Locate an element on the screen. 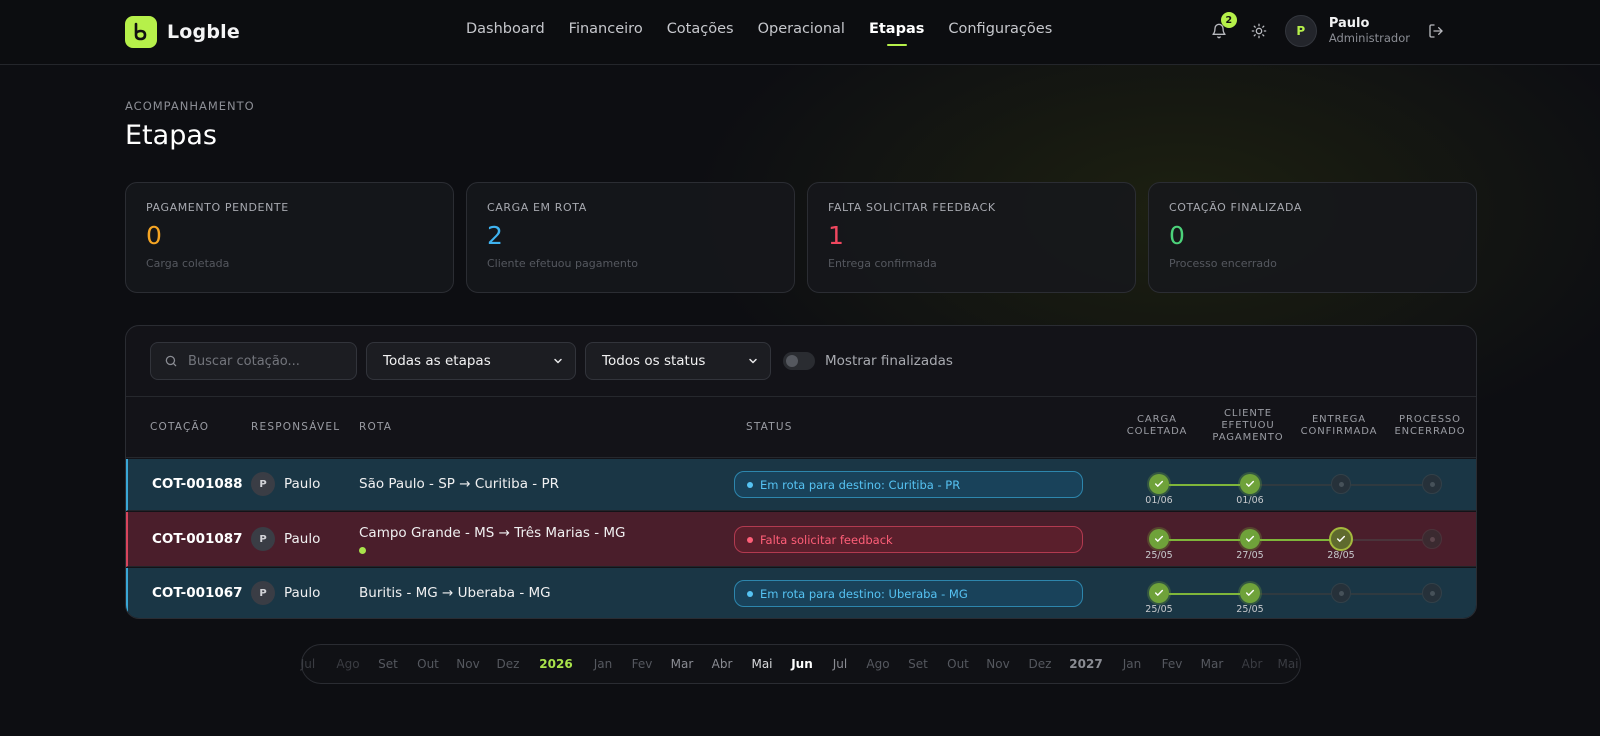 The image size is (1600, 736). th-stage-carga-coletada: CARGA COLETADA is located at coordinates (1157, 426).